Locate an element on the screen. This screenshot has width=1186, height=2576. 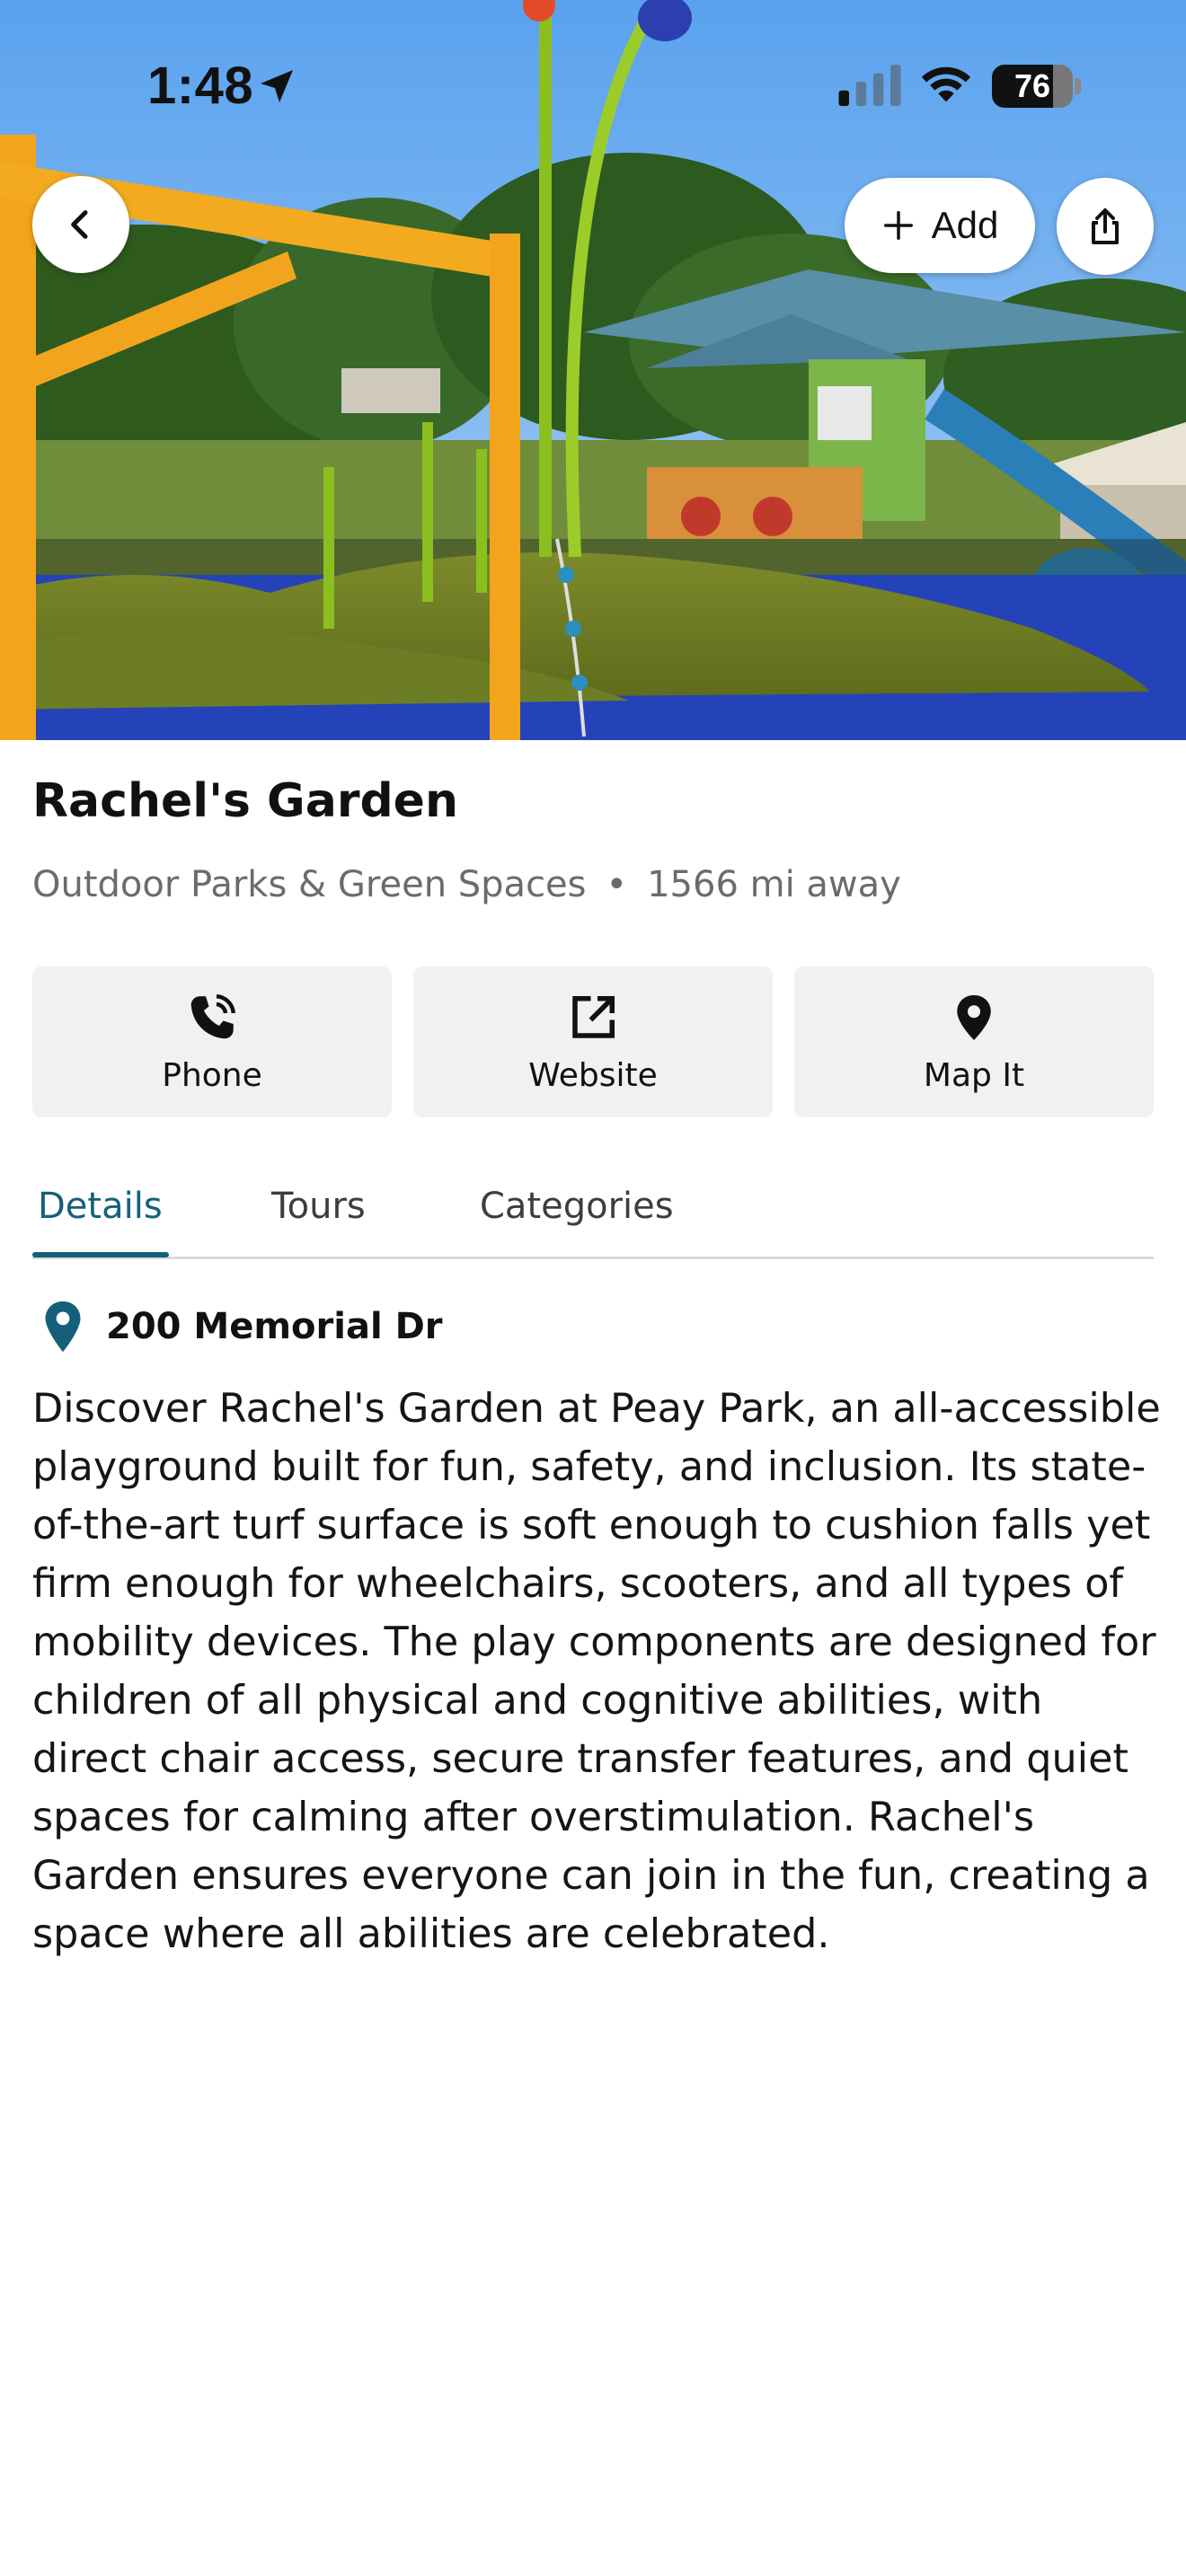
tab-bar: Details Tours Categories is located at coordinates (593, 1218).